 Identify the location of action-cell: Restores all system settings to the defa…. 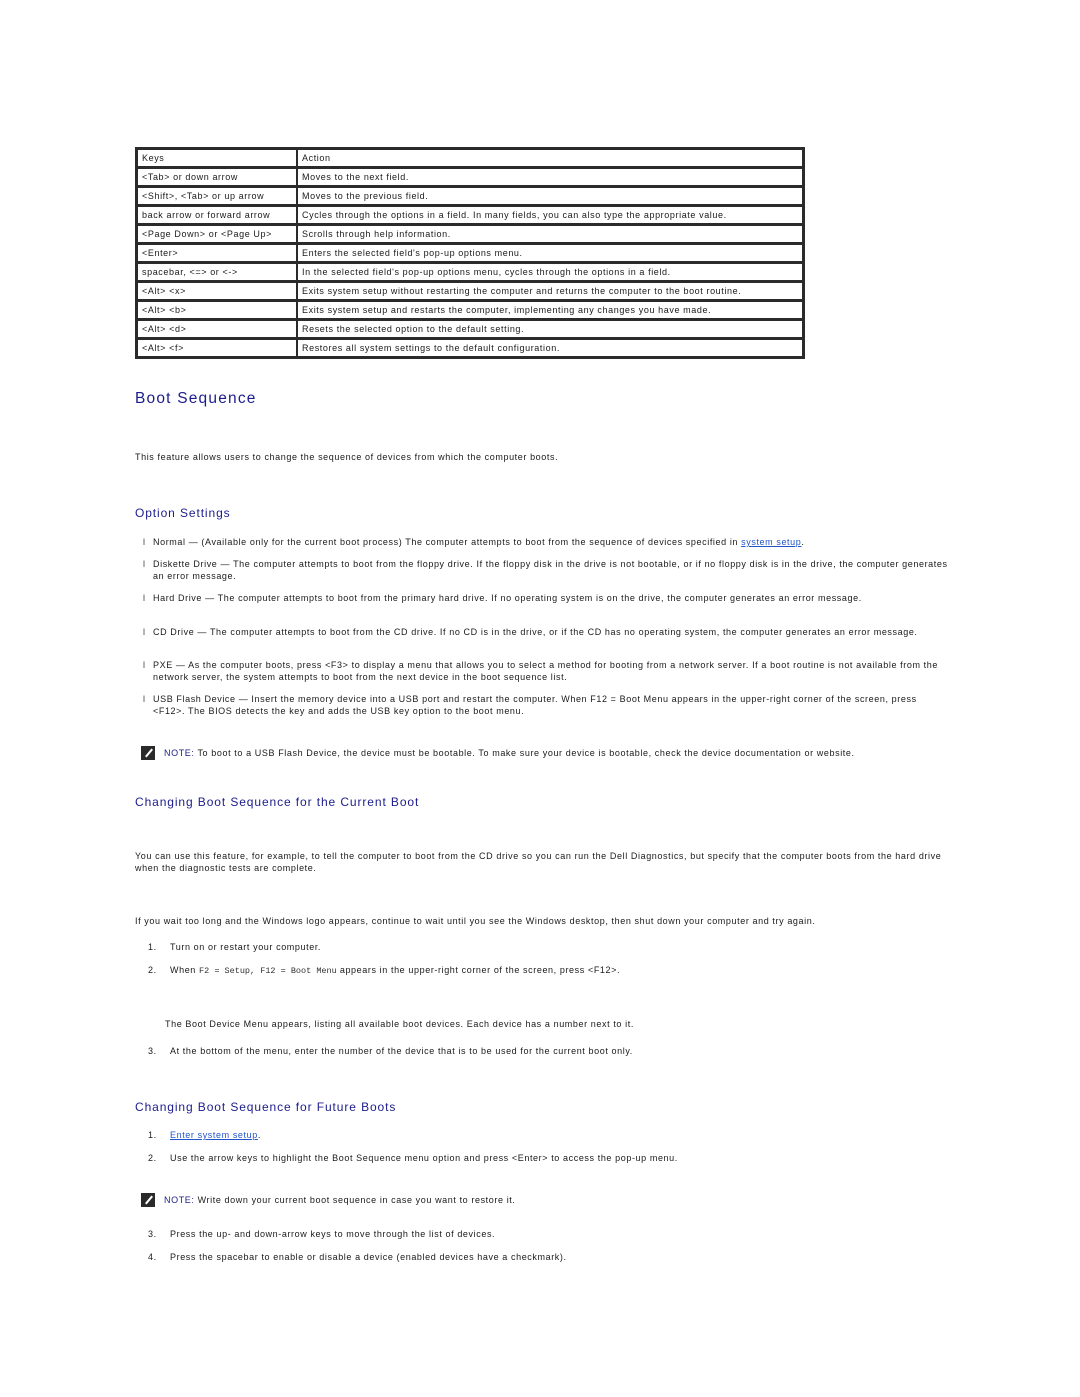
(550, 347).